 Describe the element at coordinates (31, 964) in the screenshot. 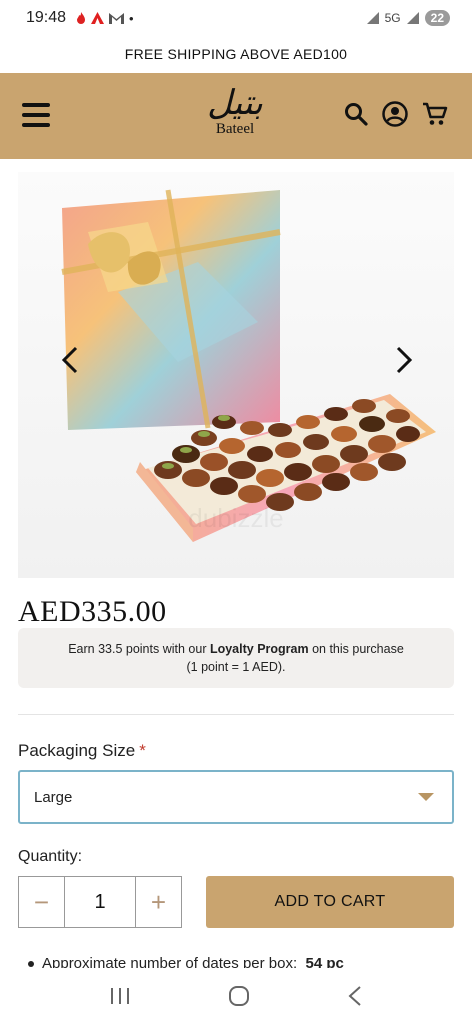

I see `bullet-dot` at that location.